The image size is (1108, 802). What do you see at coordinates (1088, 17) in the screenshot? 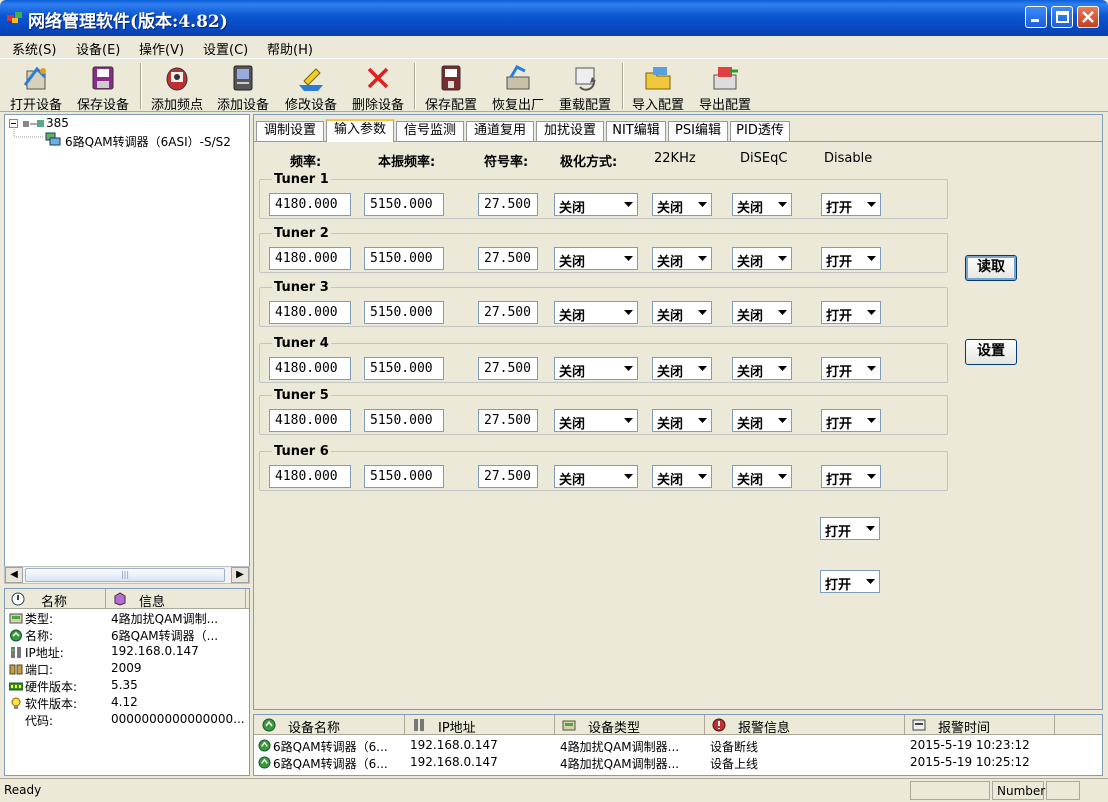
I see `close-button` at bounding box center [1088, 17].